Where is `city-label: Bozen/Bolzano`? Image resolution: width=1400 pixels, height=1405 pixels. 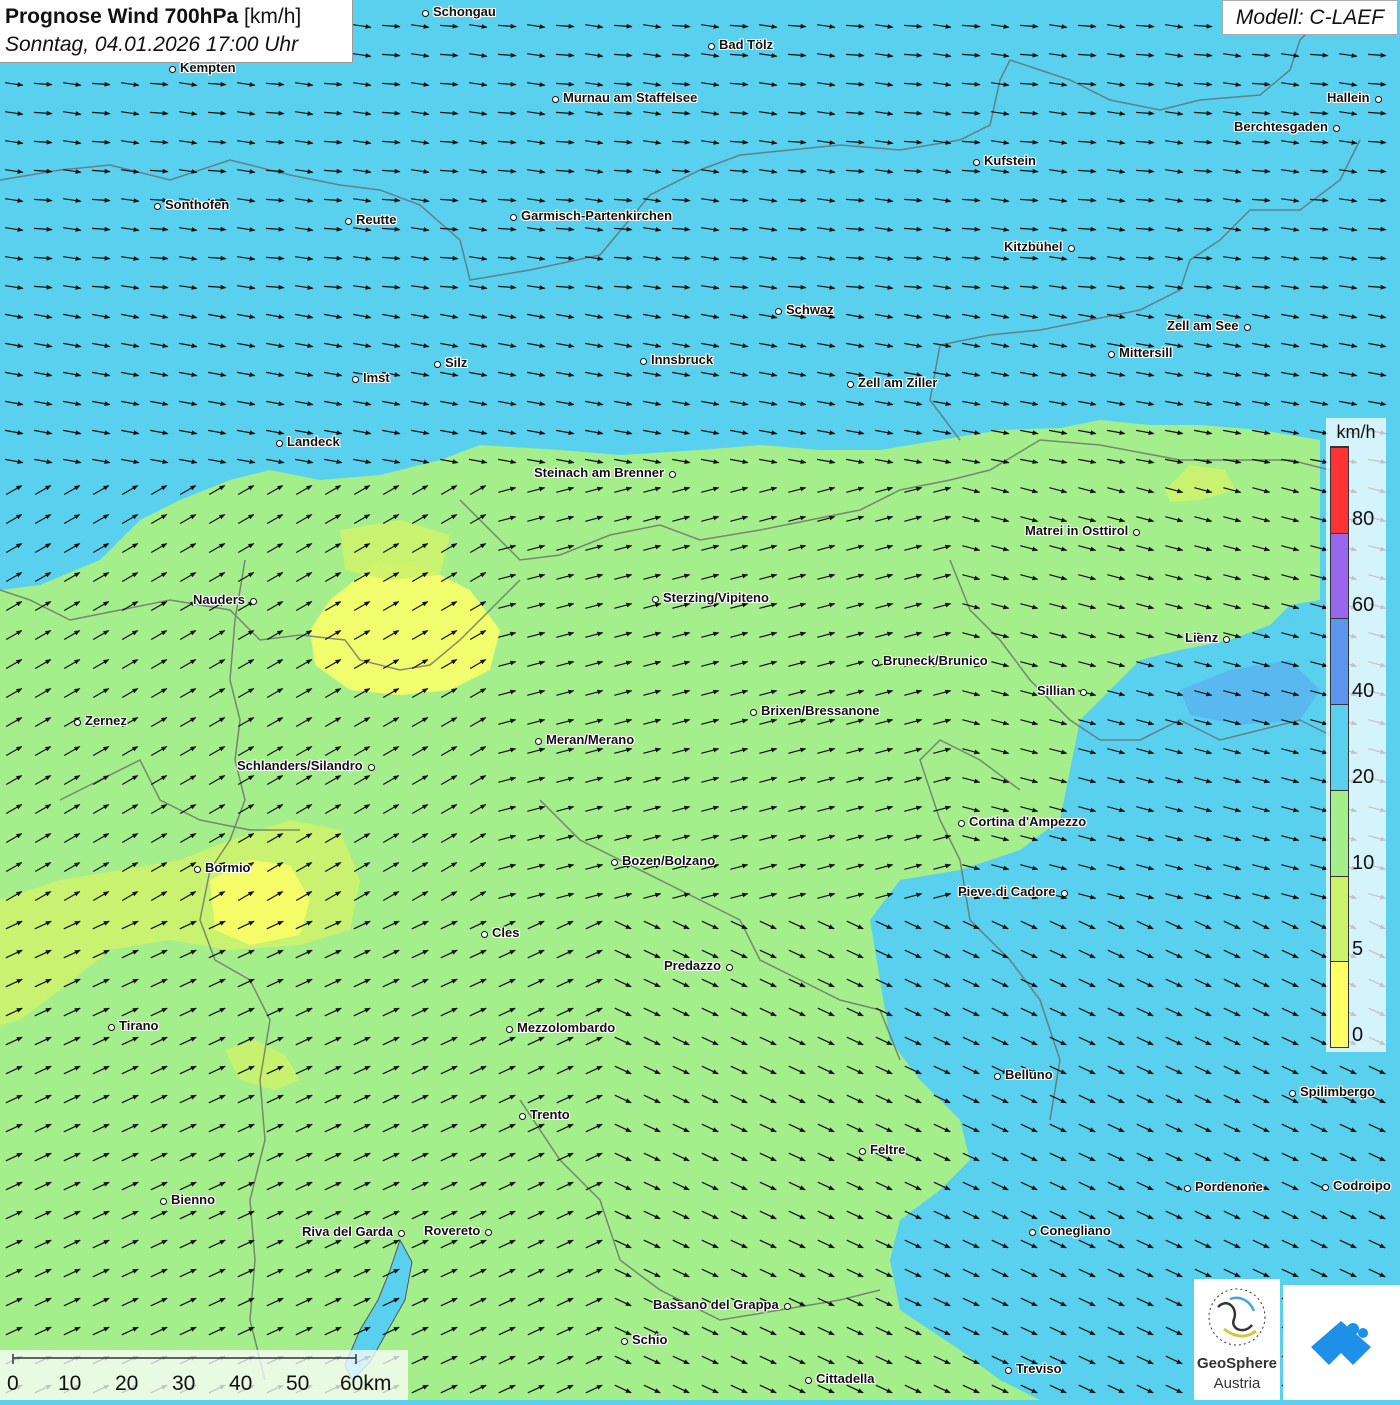
city-label: Bozen/Bolzano is located at coordinates (669, 860).